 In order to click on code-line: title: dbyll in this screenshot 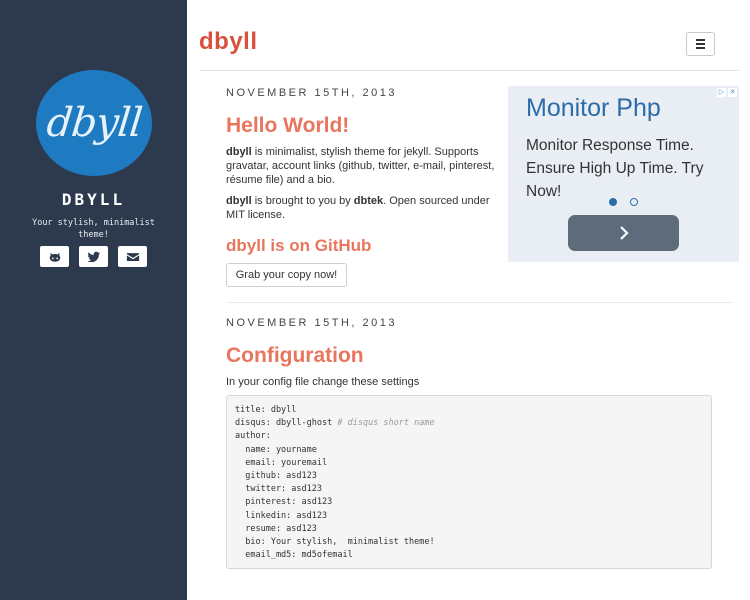, I will do `click(469, 410)`.